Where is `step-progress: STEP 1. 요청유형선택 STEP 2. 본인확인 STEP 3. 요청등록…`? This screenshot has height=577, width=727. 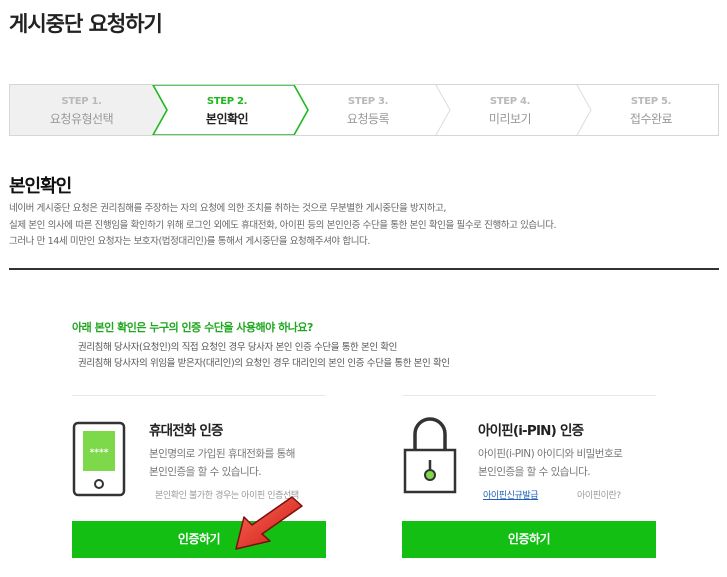
step-progress: STEP 1. 요청유형선택 STEP 2. 본인확인 STEP 3. 요청등록… is located at coordinates (364, 110).